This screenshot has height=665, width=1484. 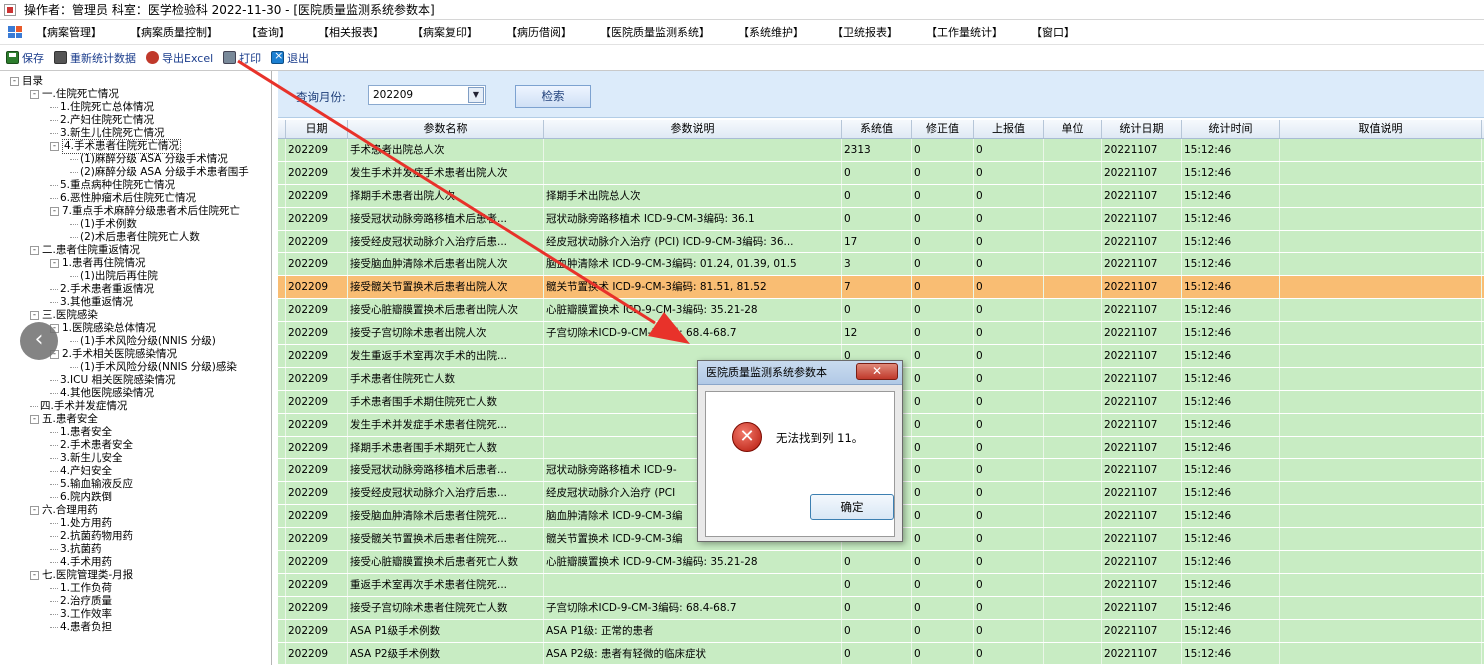 What do you see at coordinates (135, 120) in the screenshot?
I see `tree-node: 2.产妇住院死亡情况` at bounding box center [135, 120].